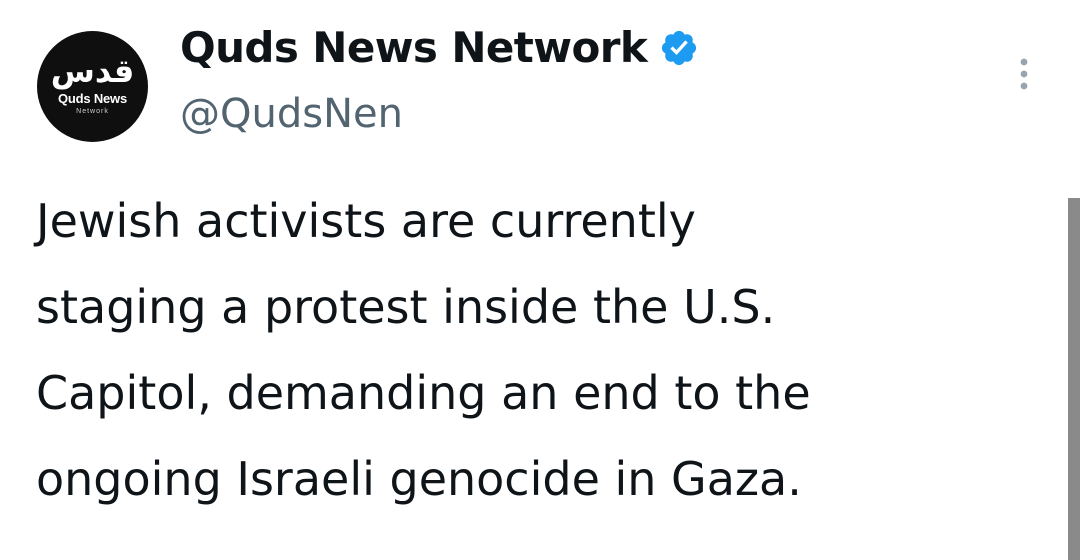 The width and height of the screenshot is (1080, 560). I want to click on more-vertical-icon, so click(1024, 74).